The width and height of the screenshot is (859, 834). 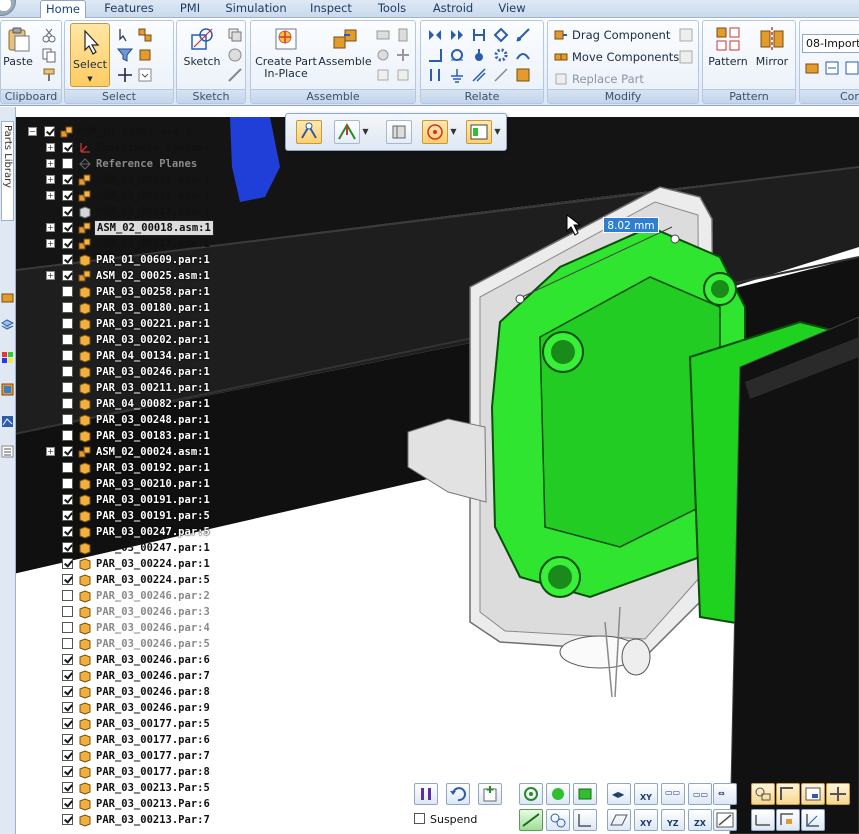 What do you see at coordinates (7, 421) in the screenshot?
I see `features-library-icon` at bounding box center [7, 421].